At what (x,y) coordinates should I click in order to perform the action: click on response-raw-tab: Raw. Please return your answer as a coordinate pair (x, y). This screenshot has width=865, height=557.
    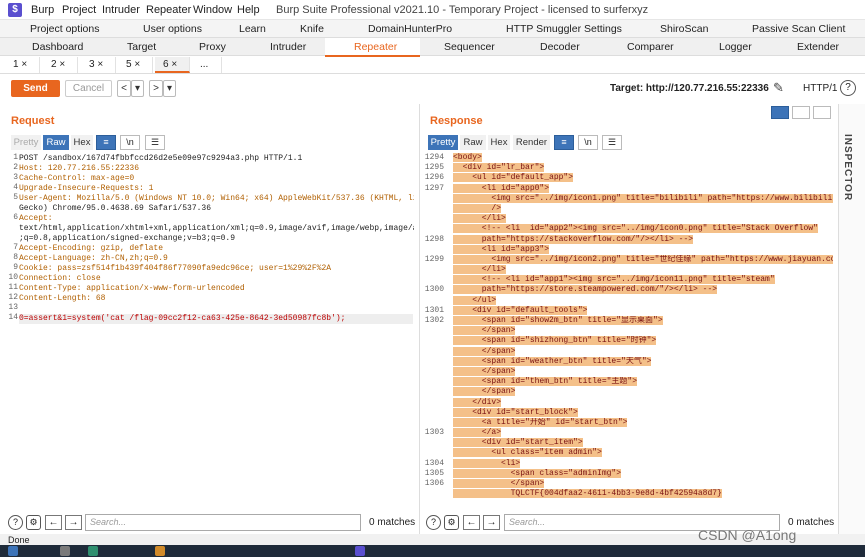
    Looking at the image, I should click on (473, 142).